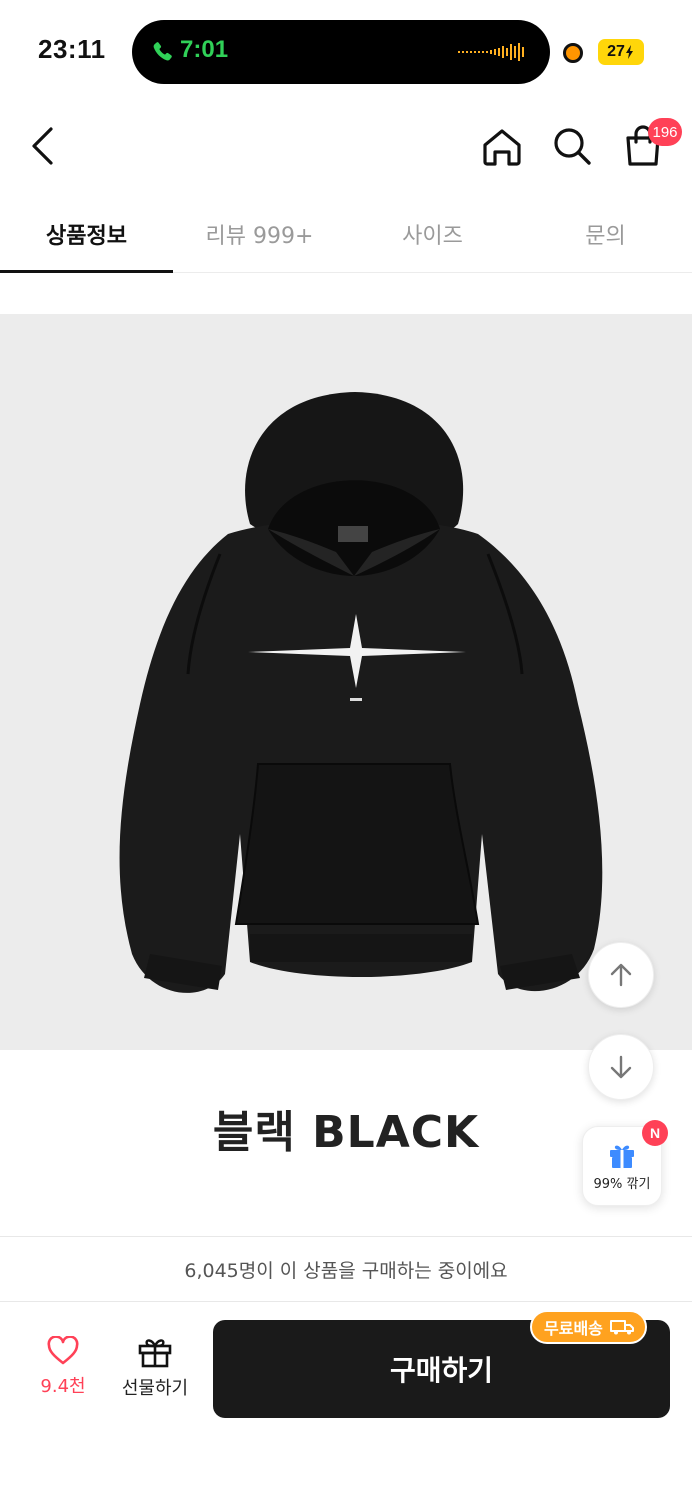 Image resolution: width=692 pixels, height=1500 pixels. Describe the element at coordinates (491, 52) in the screenshot. I see `audio-wave-icon` at that location.